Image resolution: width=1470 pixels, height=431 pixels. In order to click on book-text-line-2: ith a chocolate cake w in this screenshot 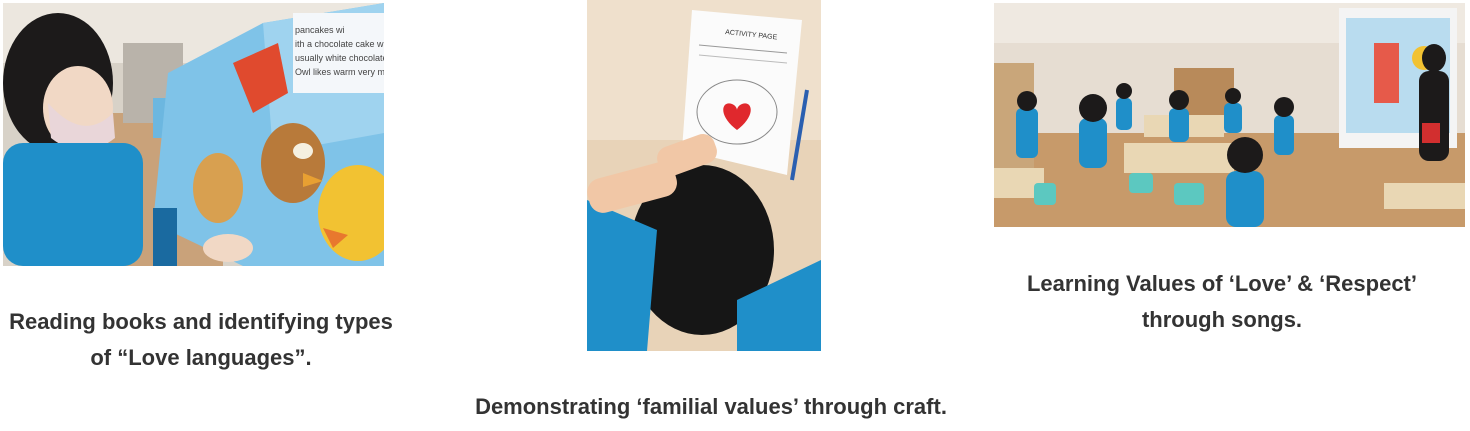, I will do `click(339, 44)`.